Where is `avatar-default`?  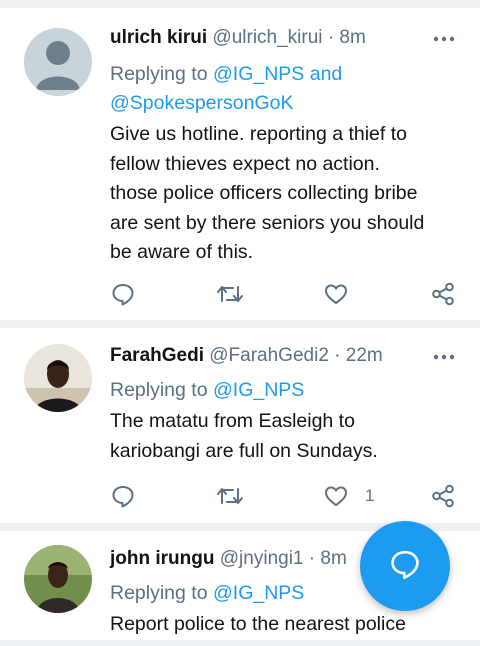 avatar-default is located at coordinates (58, 62).